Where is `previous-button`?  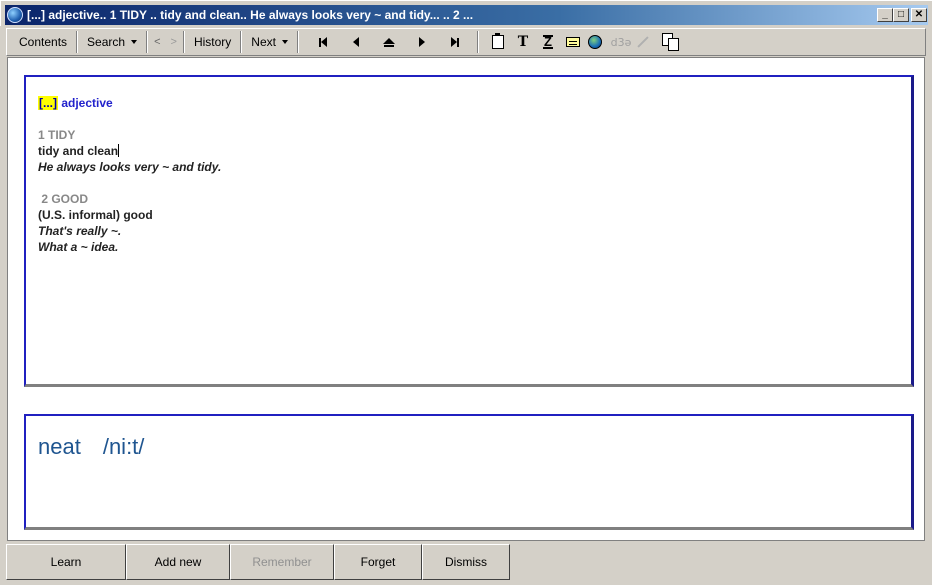 previous-button is located at coordinates (356, 42).